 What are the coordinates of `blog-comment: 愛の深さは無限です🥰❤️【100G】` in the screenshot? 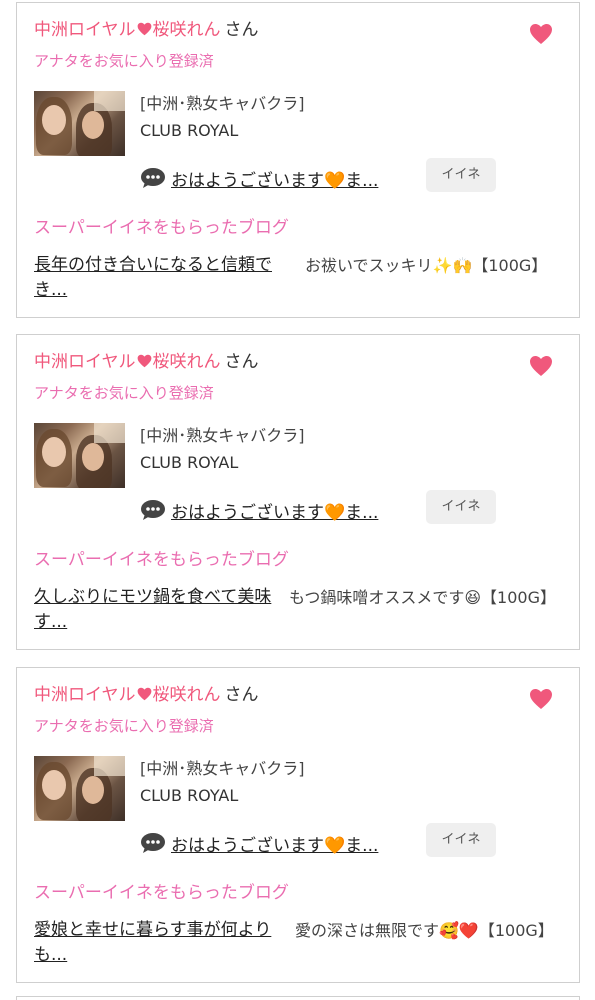 It's located at (424, 930).